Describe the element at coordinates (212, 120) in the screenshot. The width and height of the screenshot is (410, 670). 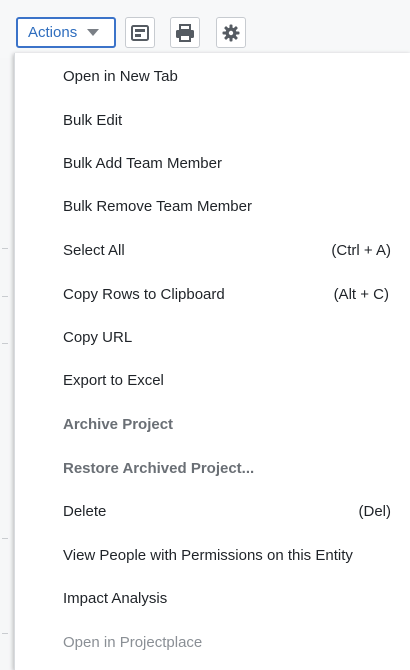
I see `menu-item-bulk-edit: Bulk Edit` at that location.